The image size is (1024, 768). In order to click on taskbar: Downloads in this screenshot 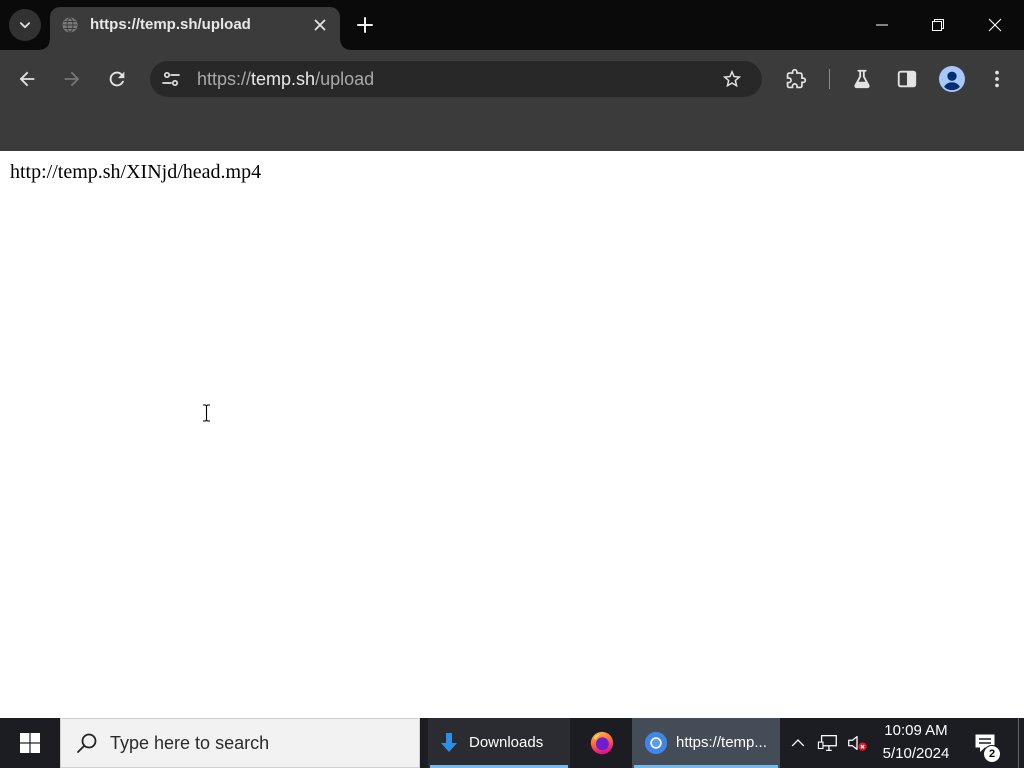, I will do `click(512, 743)`.